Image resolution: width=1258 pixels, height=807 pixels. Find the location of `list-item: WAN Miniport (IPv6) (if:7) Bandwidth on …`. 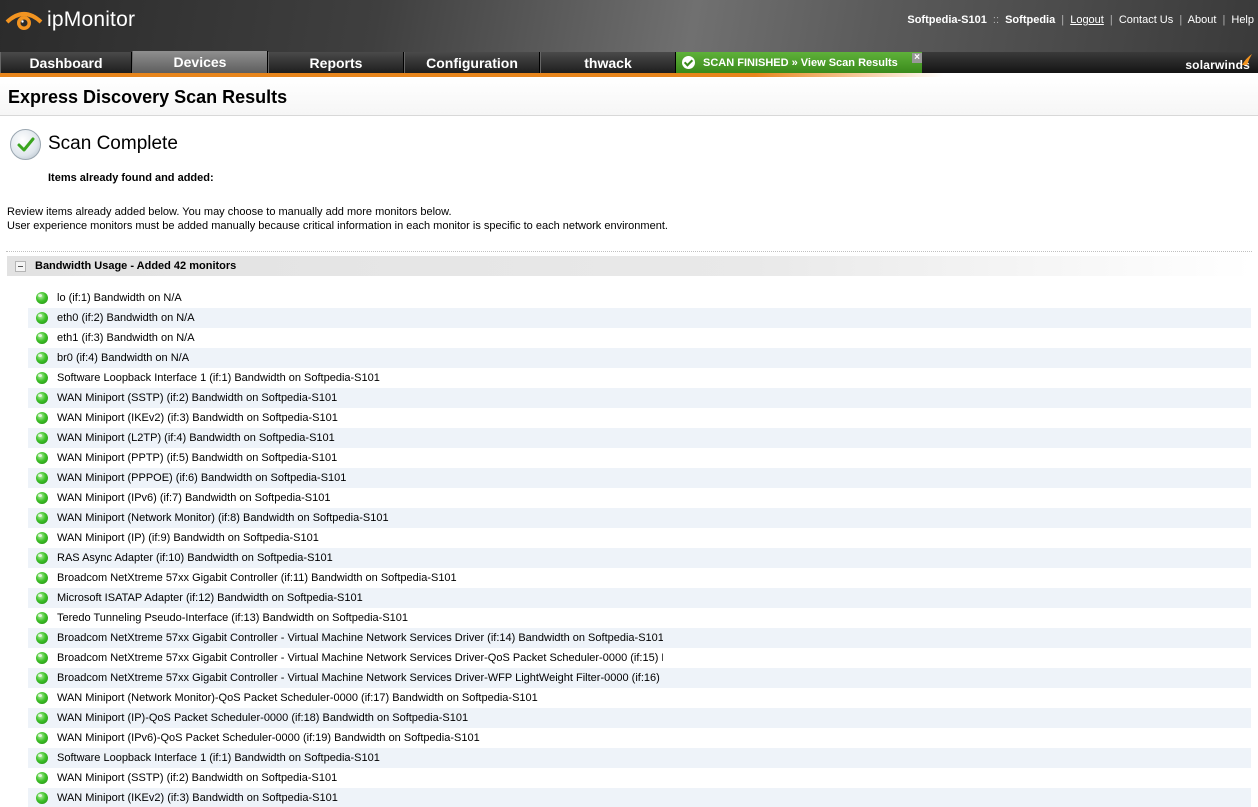

list-item: WAN Miniport (IPv6) (if:7) Bandwidth on … is located at coordinates (639, 498).